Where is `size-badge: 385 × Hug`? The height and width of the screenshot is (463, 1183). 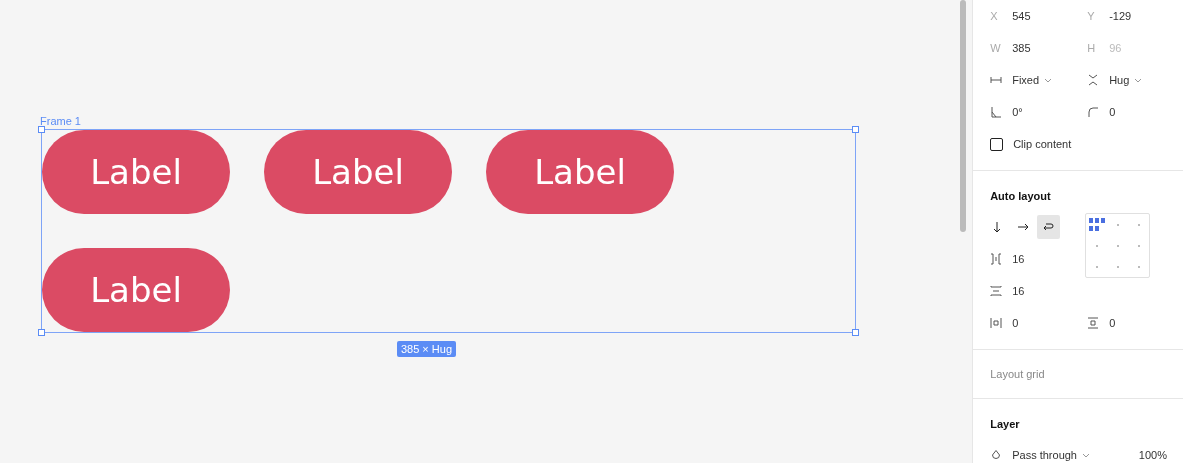 size-badge: 385 × Hug is located at coordinates (426, 349).